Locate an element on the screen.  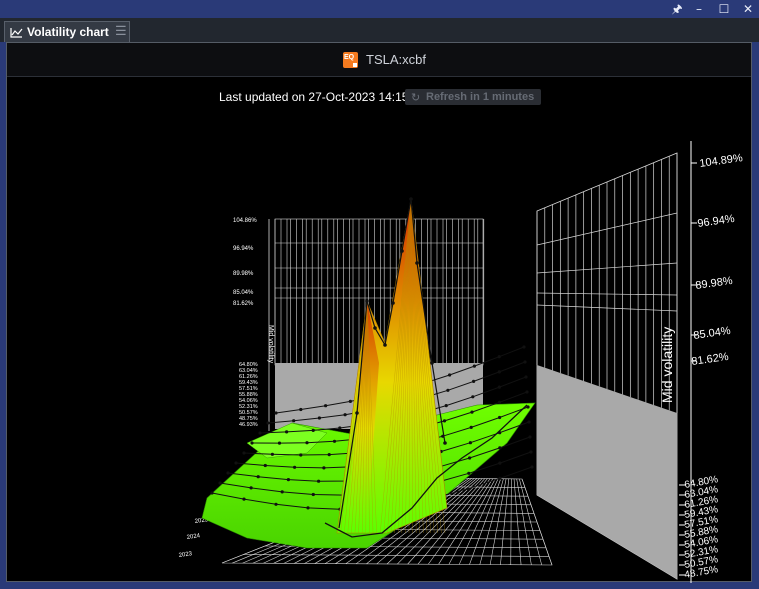
z-tick-label: 85.04% is located at coordinates (712, 333).